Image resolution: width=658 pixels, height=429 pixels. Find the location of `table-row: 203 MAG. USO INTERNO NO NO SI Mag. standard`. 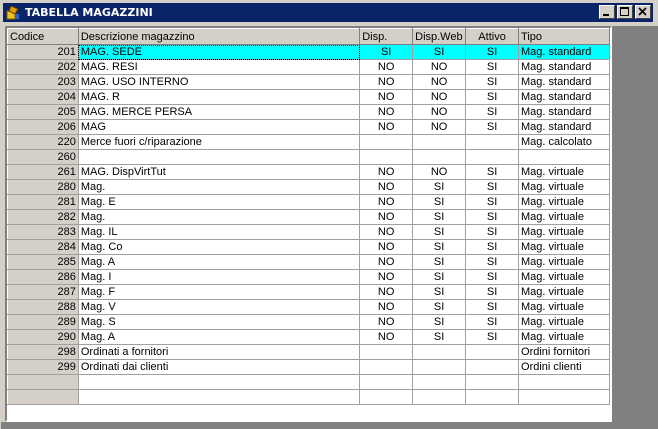

table-row: 203 MAG. USO INTERNO NO NO SI Mag. standard is located at coordinates (308, 82).